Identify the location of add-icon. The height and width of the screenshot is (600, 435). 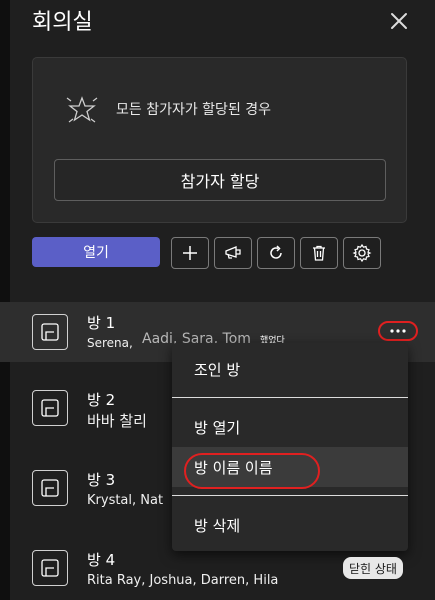
(190, 253).